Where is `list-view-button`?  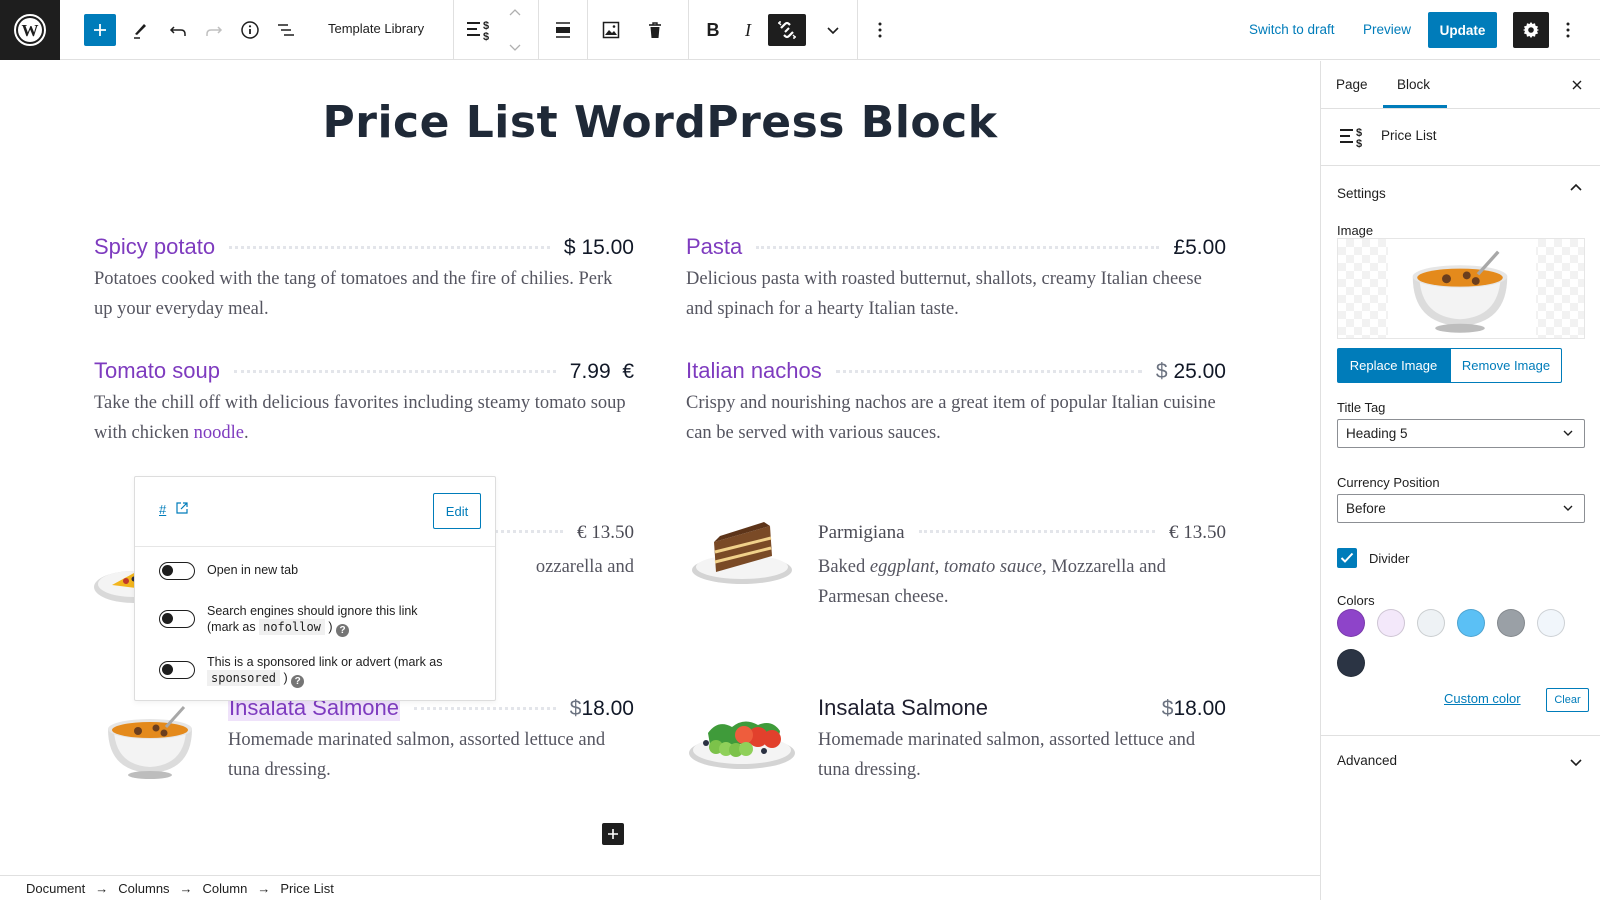 list-view-button is located at coordinates (286, 30).